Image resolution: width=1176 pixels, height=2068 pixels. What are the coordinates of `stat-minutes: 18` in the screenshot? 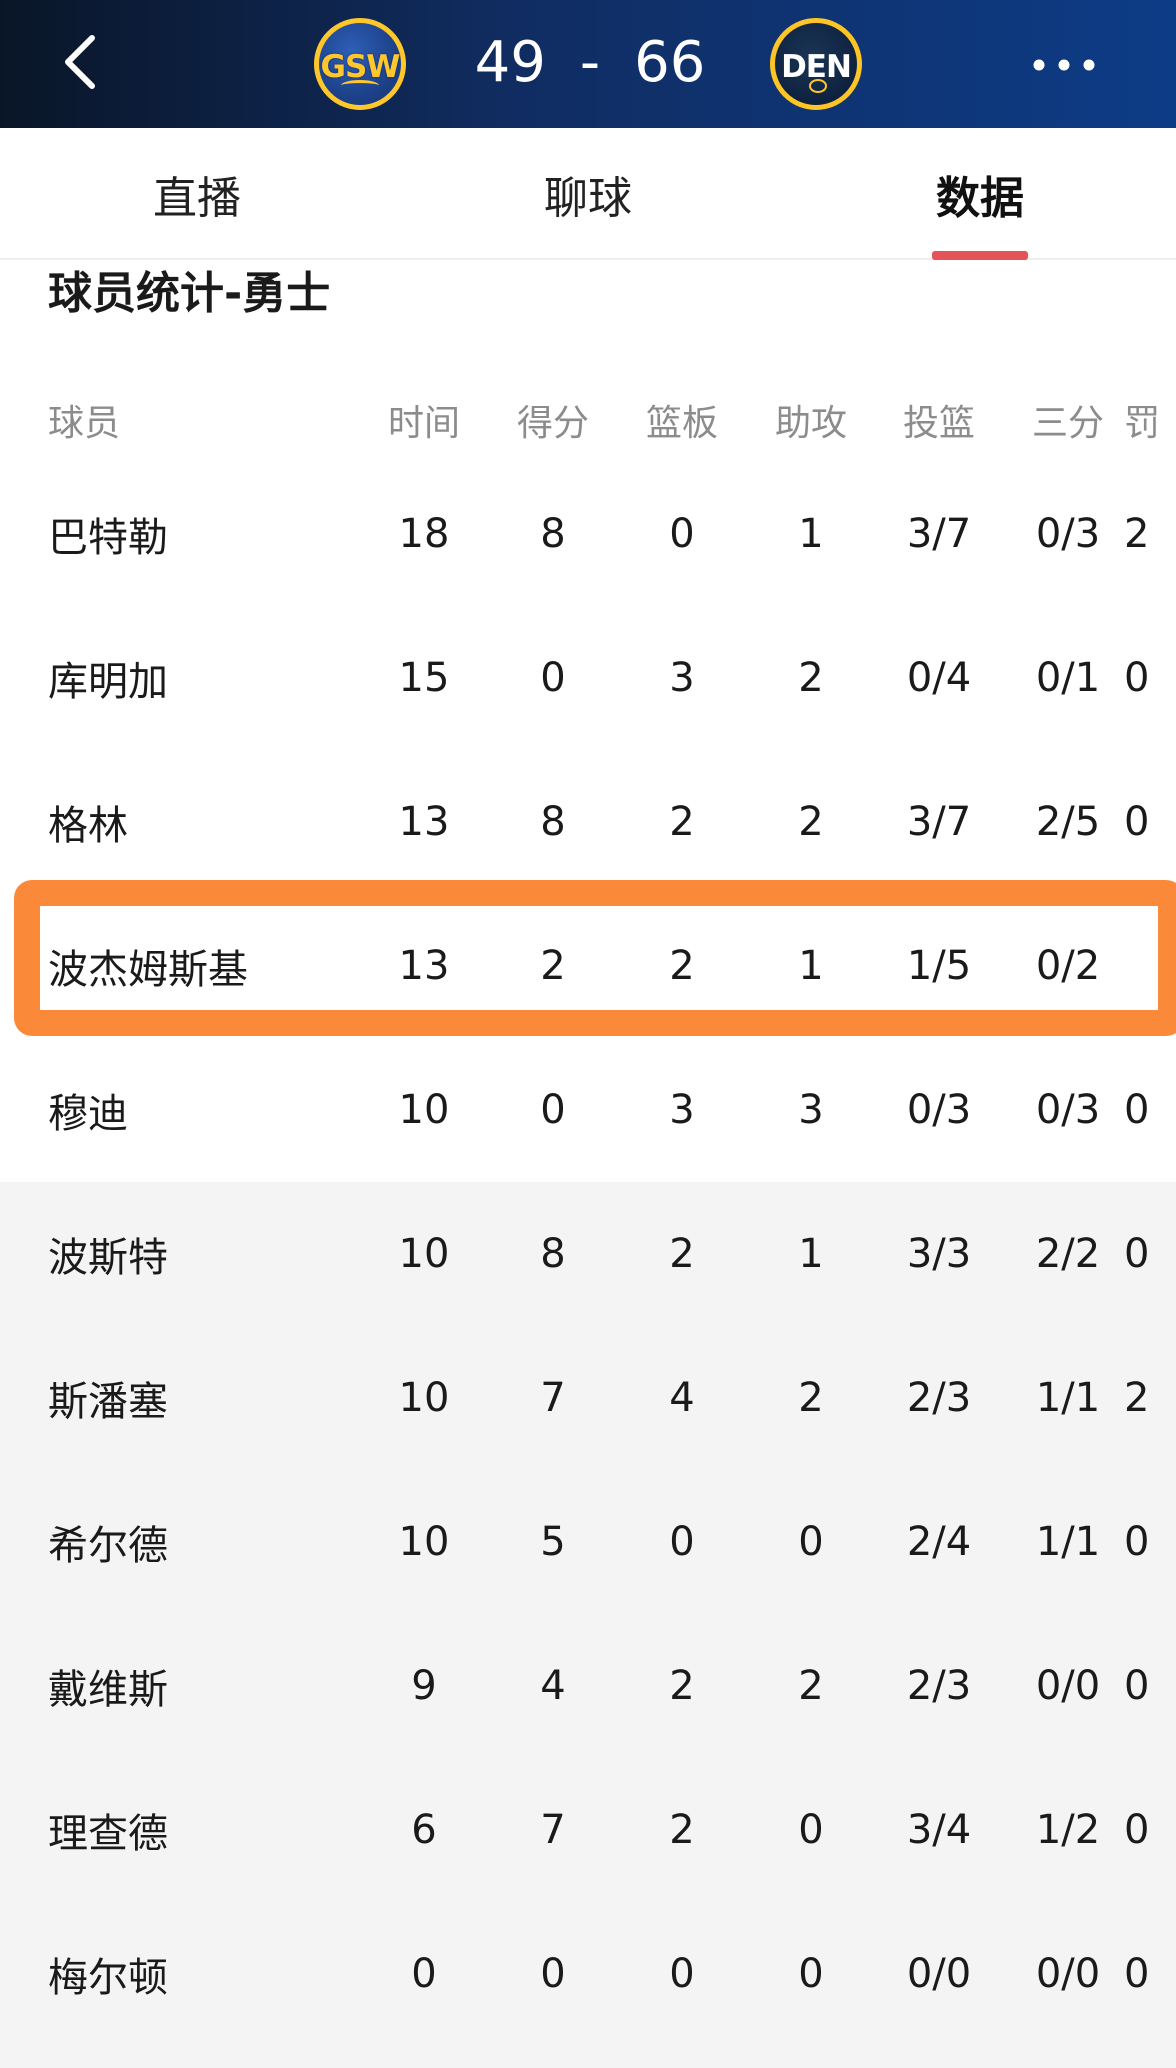 It's located at (424, 534).